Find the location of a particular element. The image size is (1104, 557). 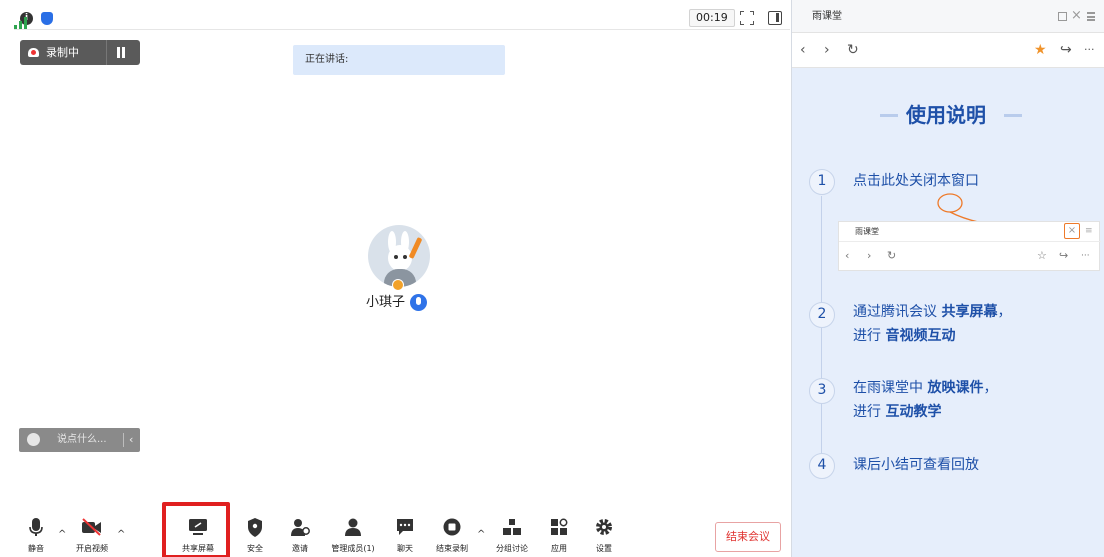

camera-off-icon is located at coordinates (91, 527).